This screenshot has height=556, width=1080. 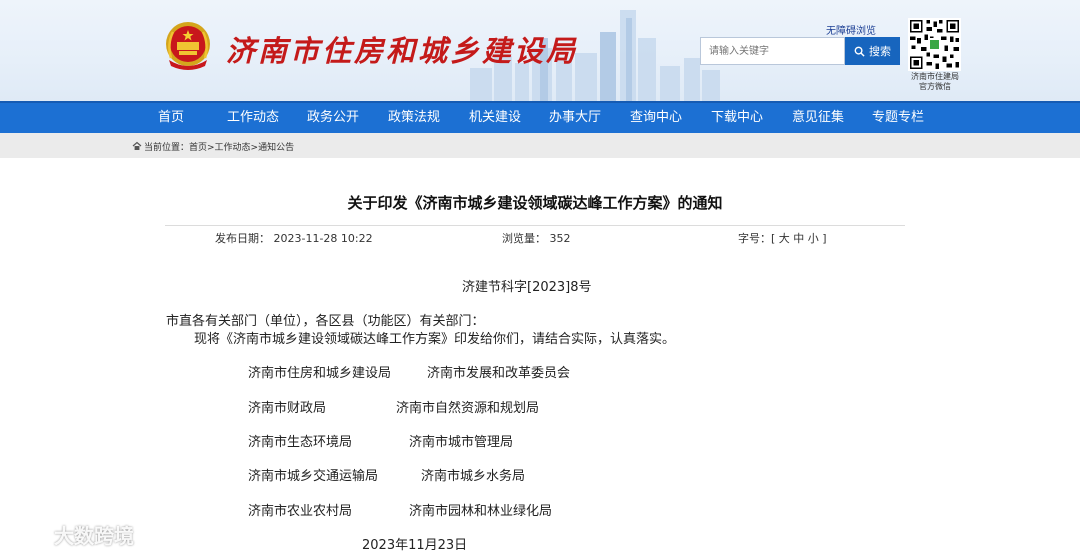 What do you see at coordinates (898, 118) in the screenshot?
I see `nav-item-special-topics: 专题专栏` at bounding box center [898, 118].